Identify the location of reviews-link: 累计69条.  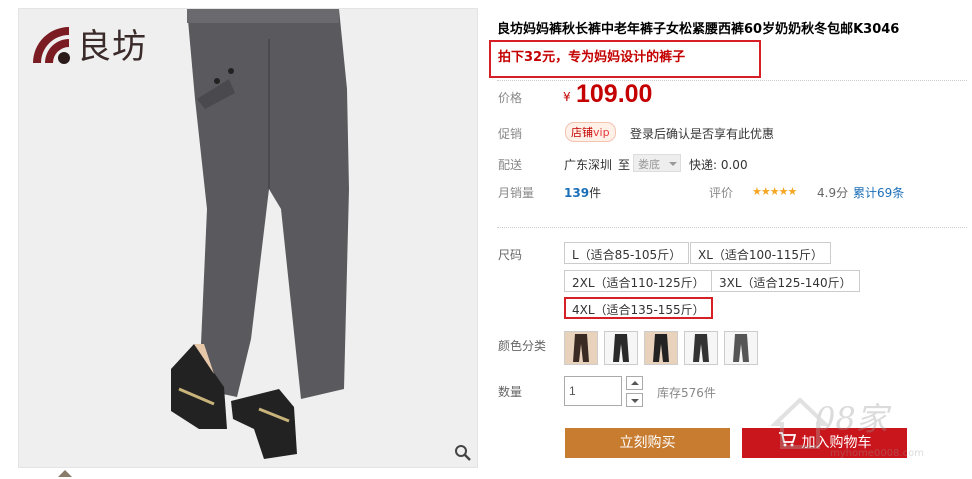
(878, 192).